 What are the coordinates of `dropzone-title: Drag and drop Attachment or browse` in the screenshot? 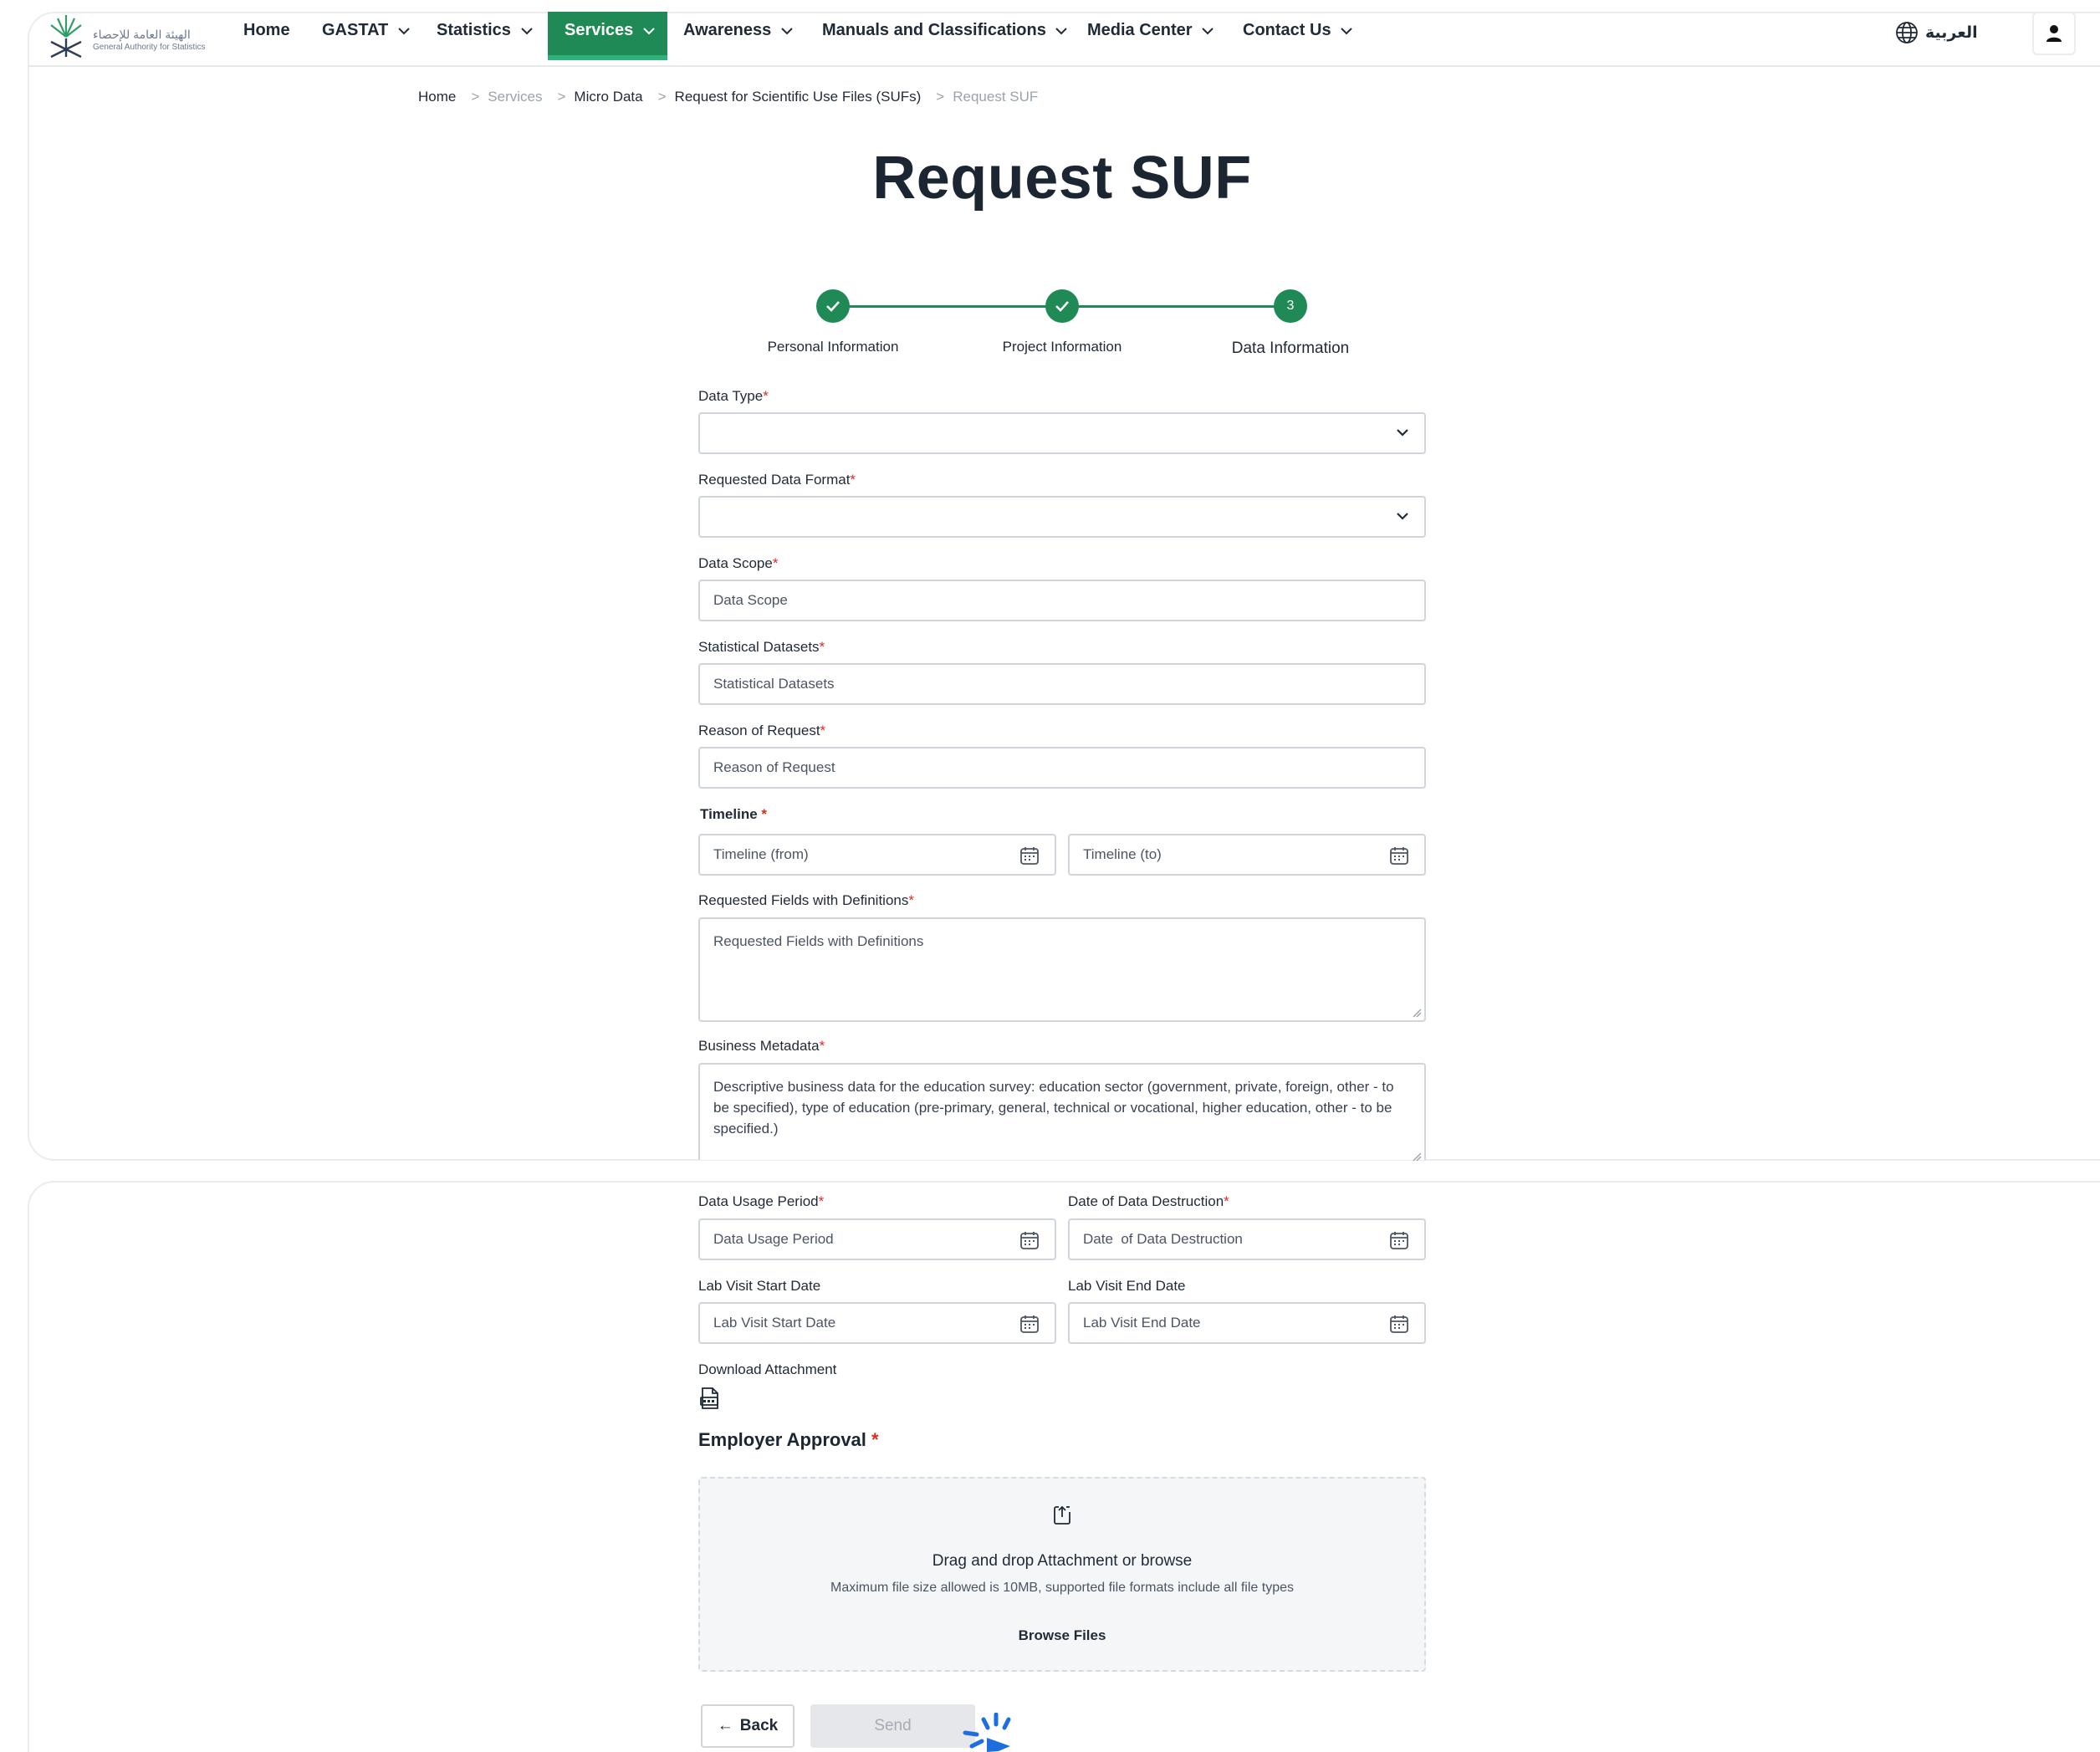 It's located at (1063, 1561).